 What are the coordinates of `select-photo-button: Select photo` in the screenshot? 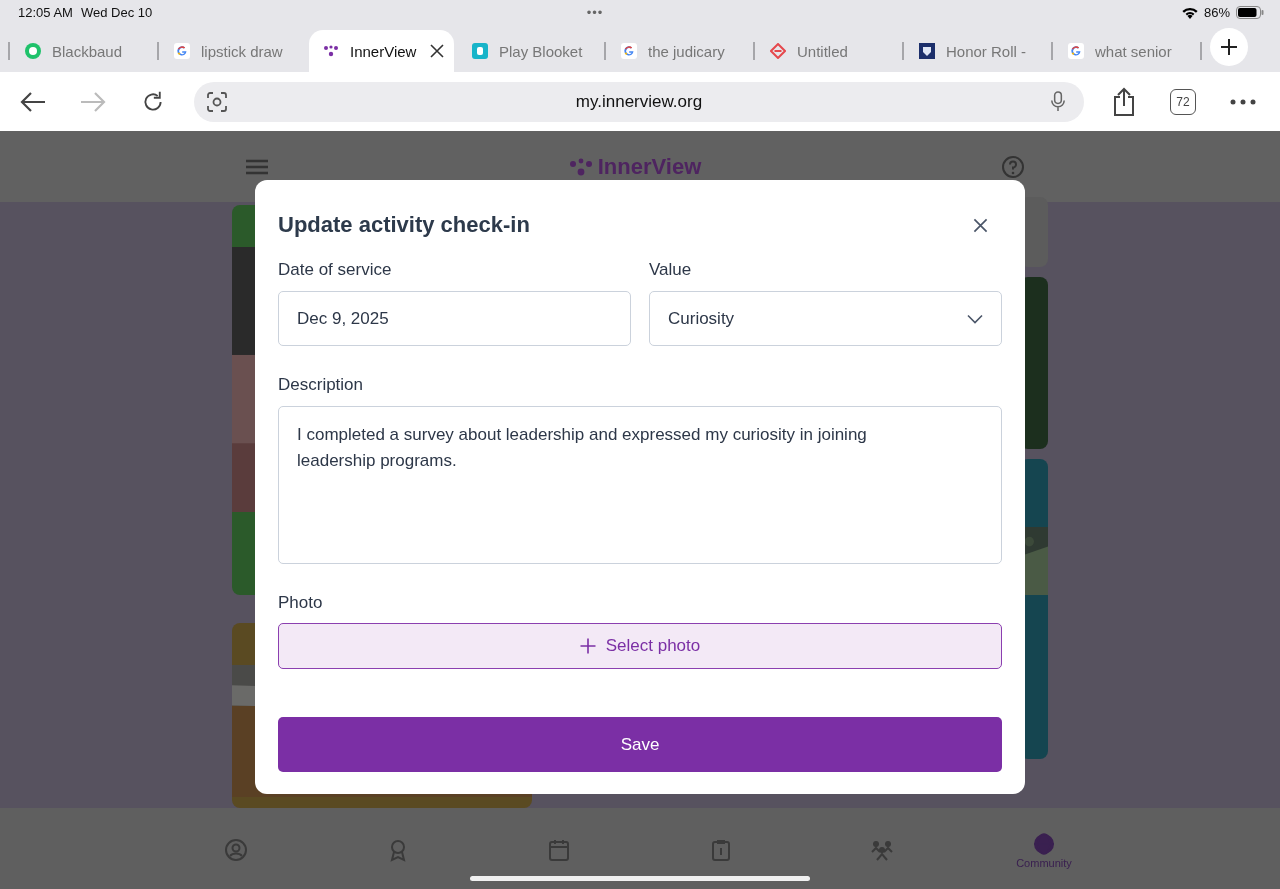 It's located at (640, 646).